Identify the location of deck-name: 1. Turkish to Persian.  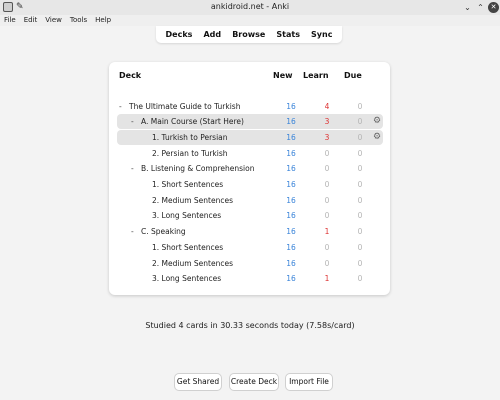
(190, 137).